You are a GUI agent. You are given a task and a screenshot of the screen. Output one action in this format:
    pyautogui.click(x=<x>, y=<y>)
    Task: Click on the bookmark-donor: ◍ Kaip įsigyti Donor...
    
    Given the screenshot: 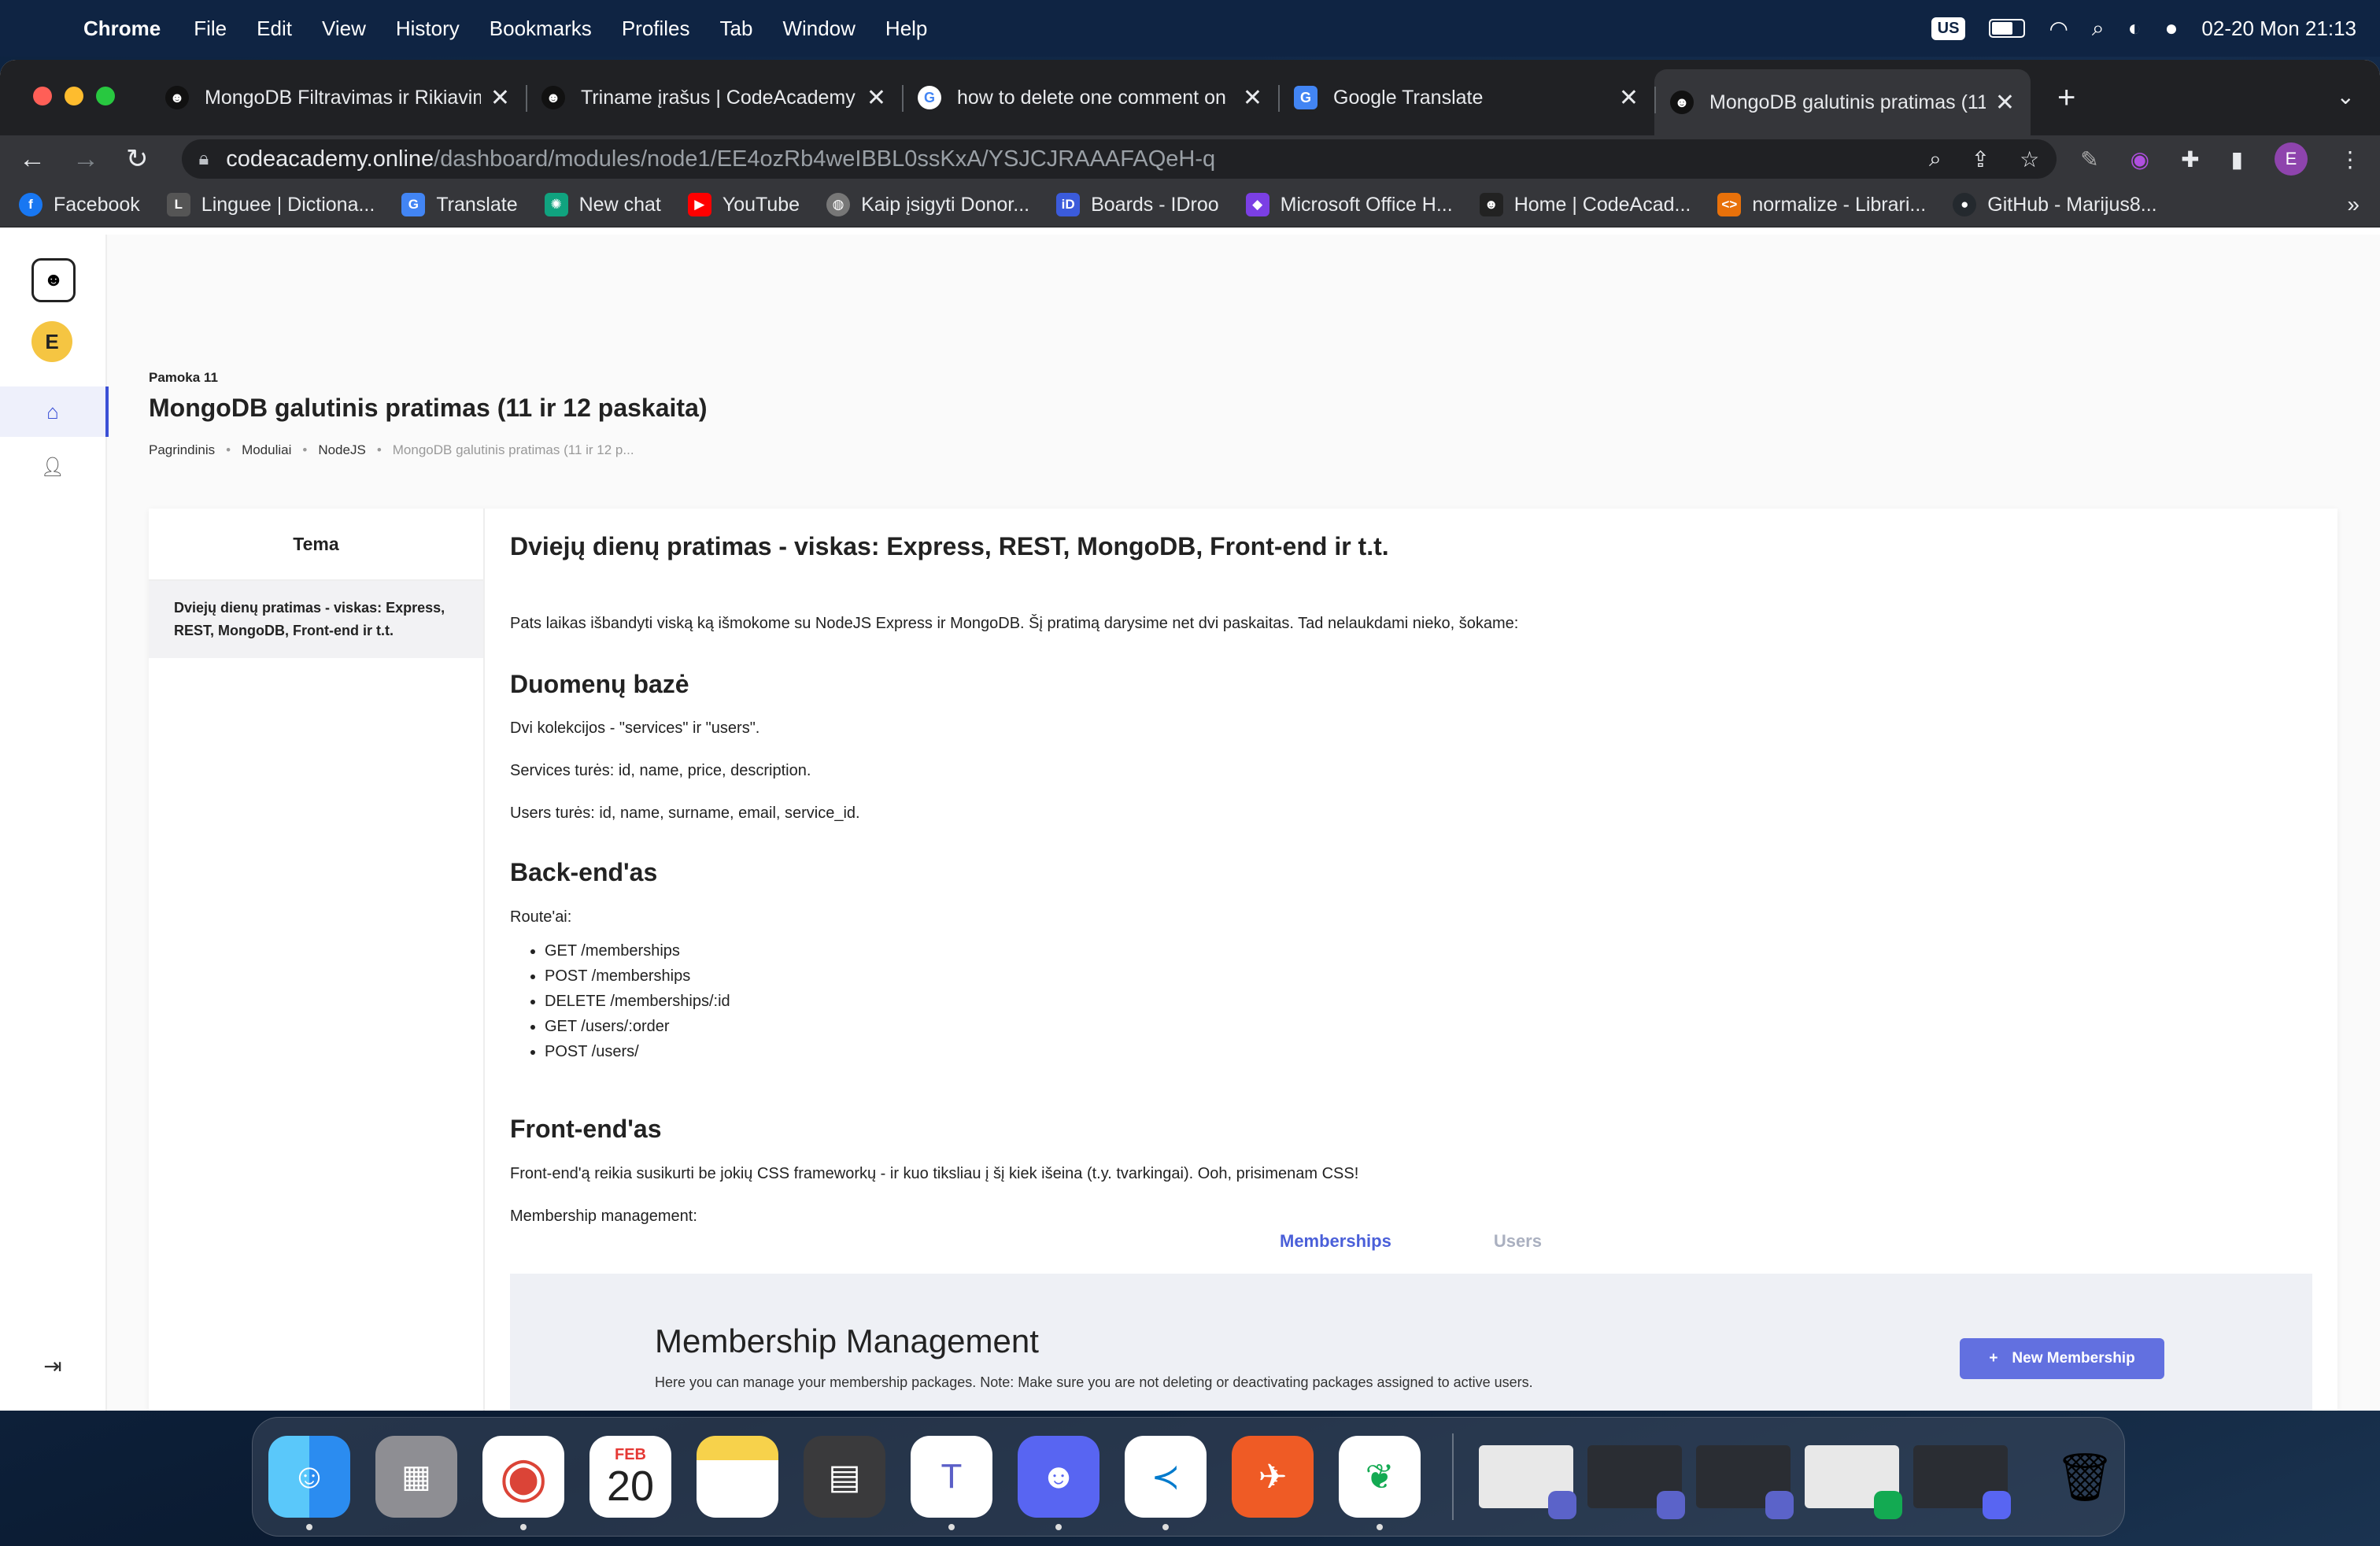 What is the action you would take?
    pyautogui.click(x=928, y=205)
    